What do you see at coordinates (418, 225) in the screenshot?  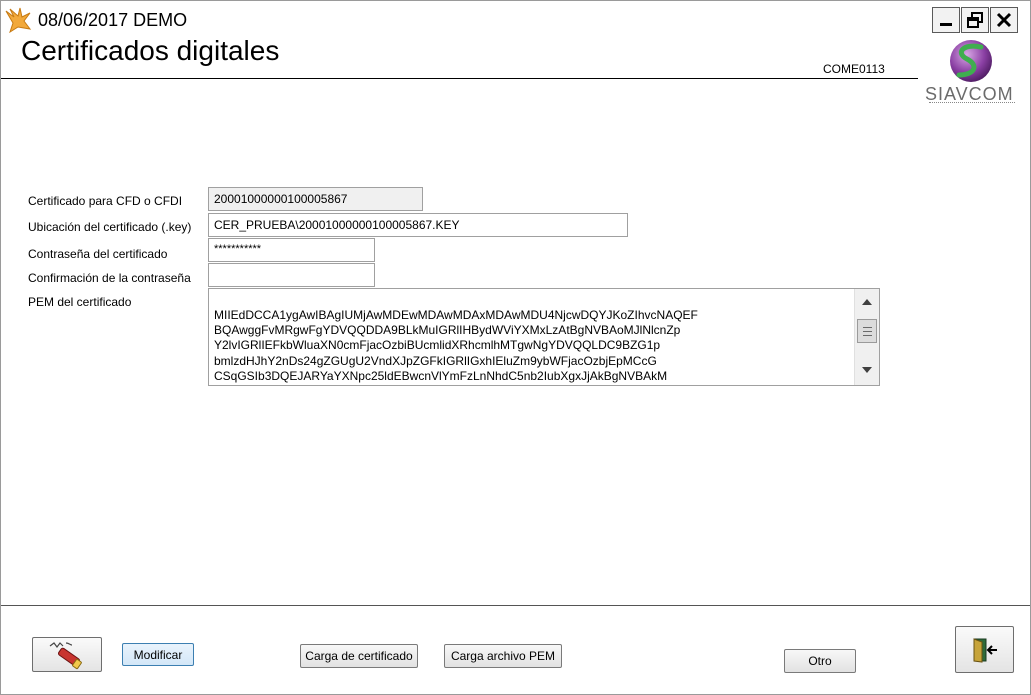 I see `cert-location-field: CER_PRUEBA\20001000000100005867.KEY` at bounding box center [418, 225].